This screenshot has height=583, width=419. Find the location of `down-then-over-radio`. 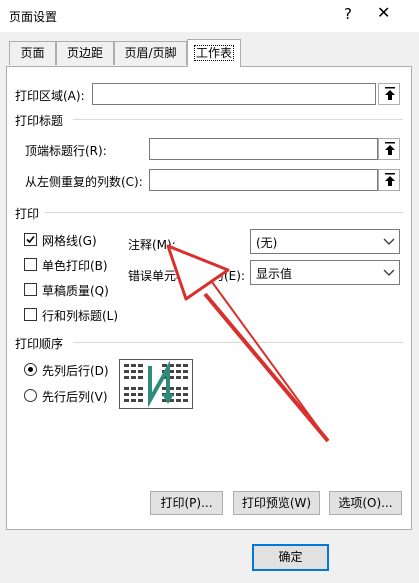

down-then-over-radio is located at coordinates (30, 369).